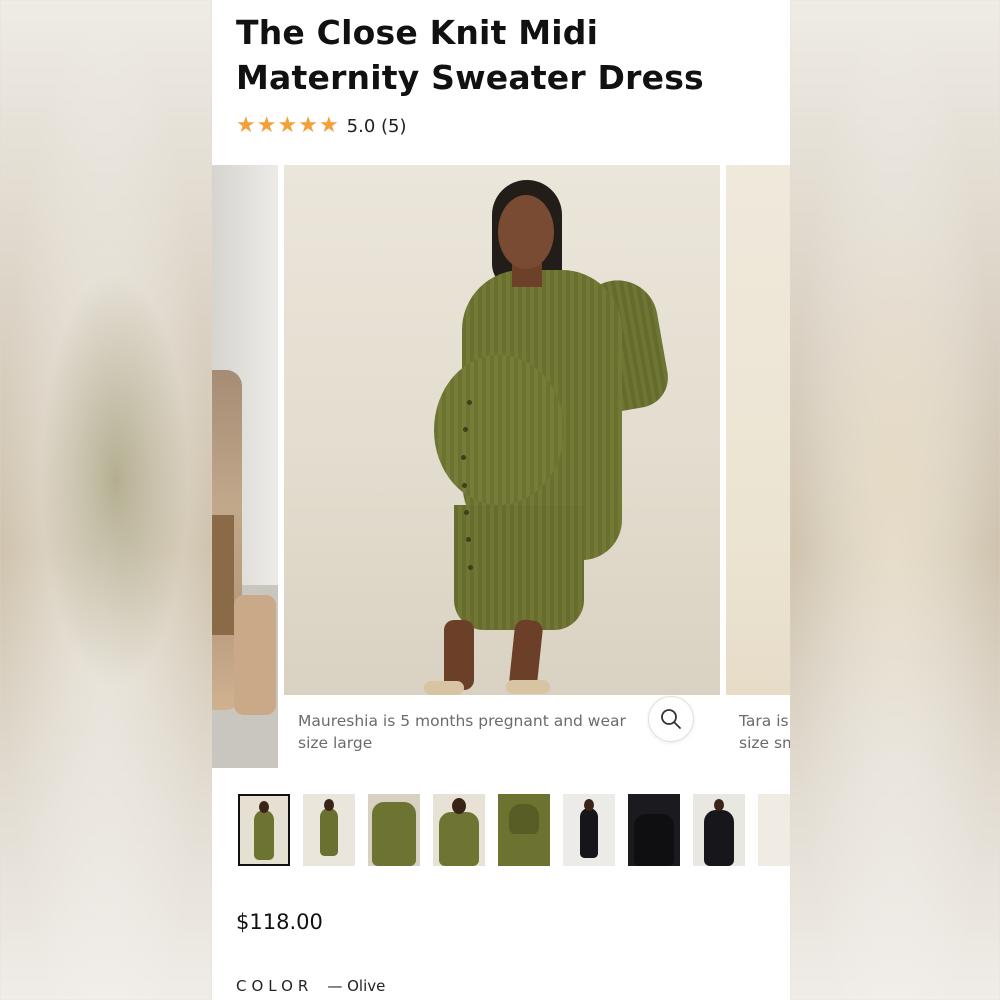  What do you see at coordinates (245, 466) in the screenshot?
I see `carousel-slide-previous` at bounding box center [245, 466].